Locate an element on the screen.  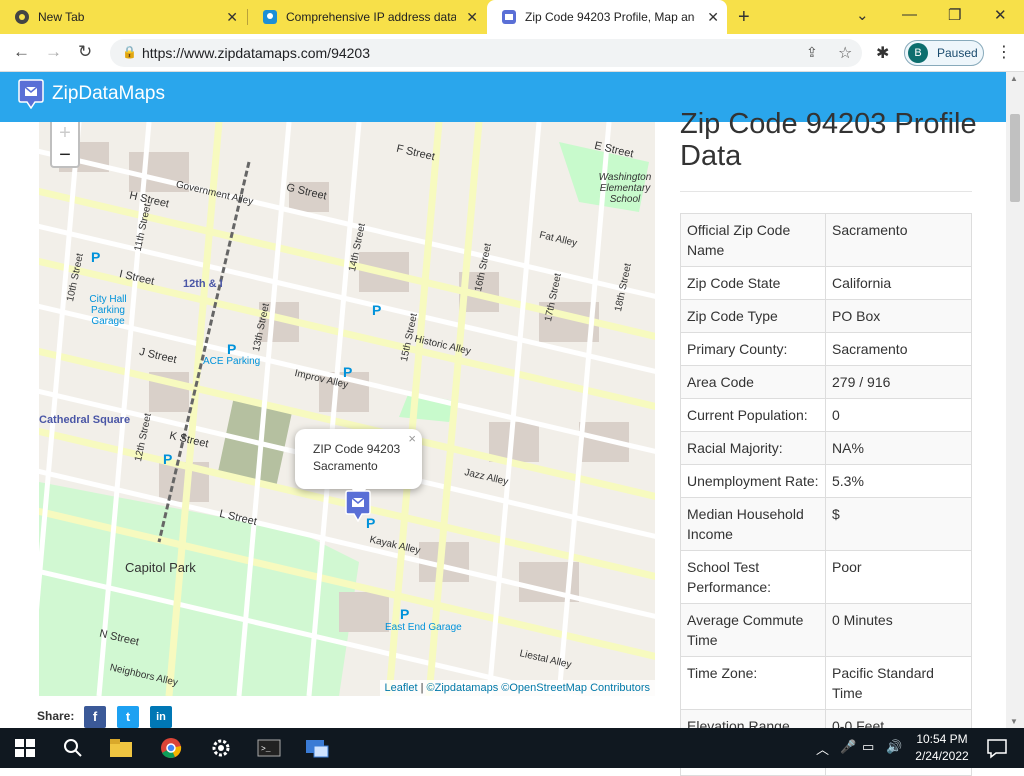
profile-value: PO Box is located at coordinates (898, 316).